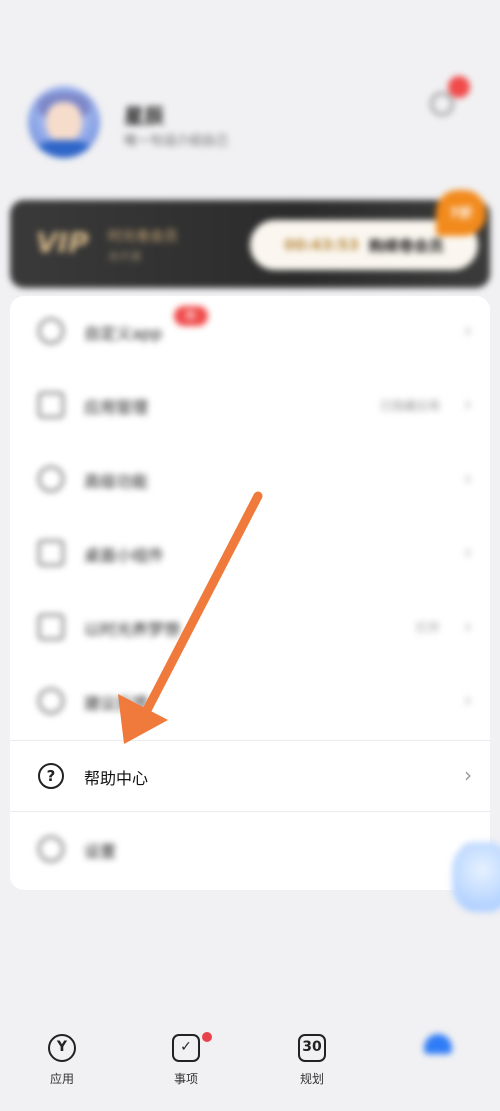 The image size is (500, 1111). I want to click on vip-subtitle: 未开通, so click(124, 256).